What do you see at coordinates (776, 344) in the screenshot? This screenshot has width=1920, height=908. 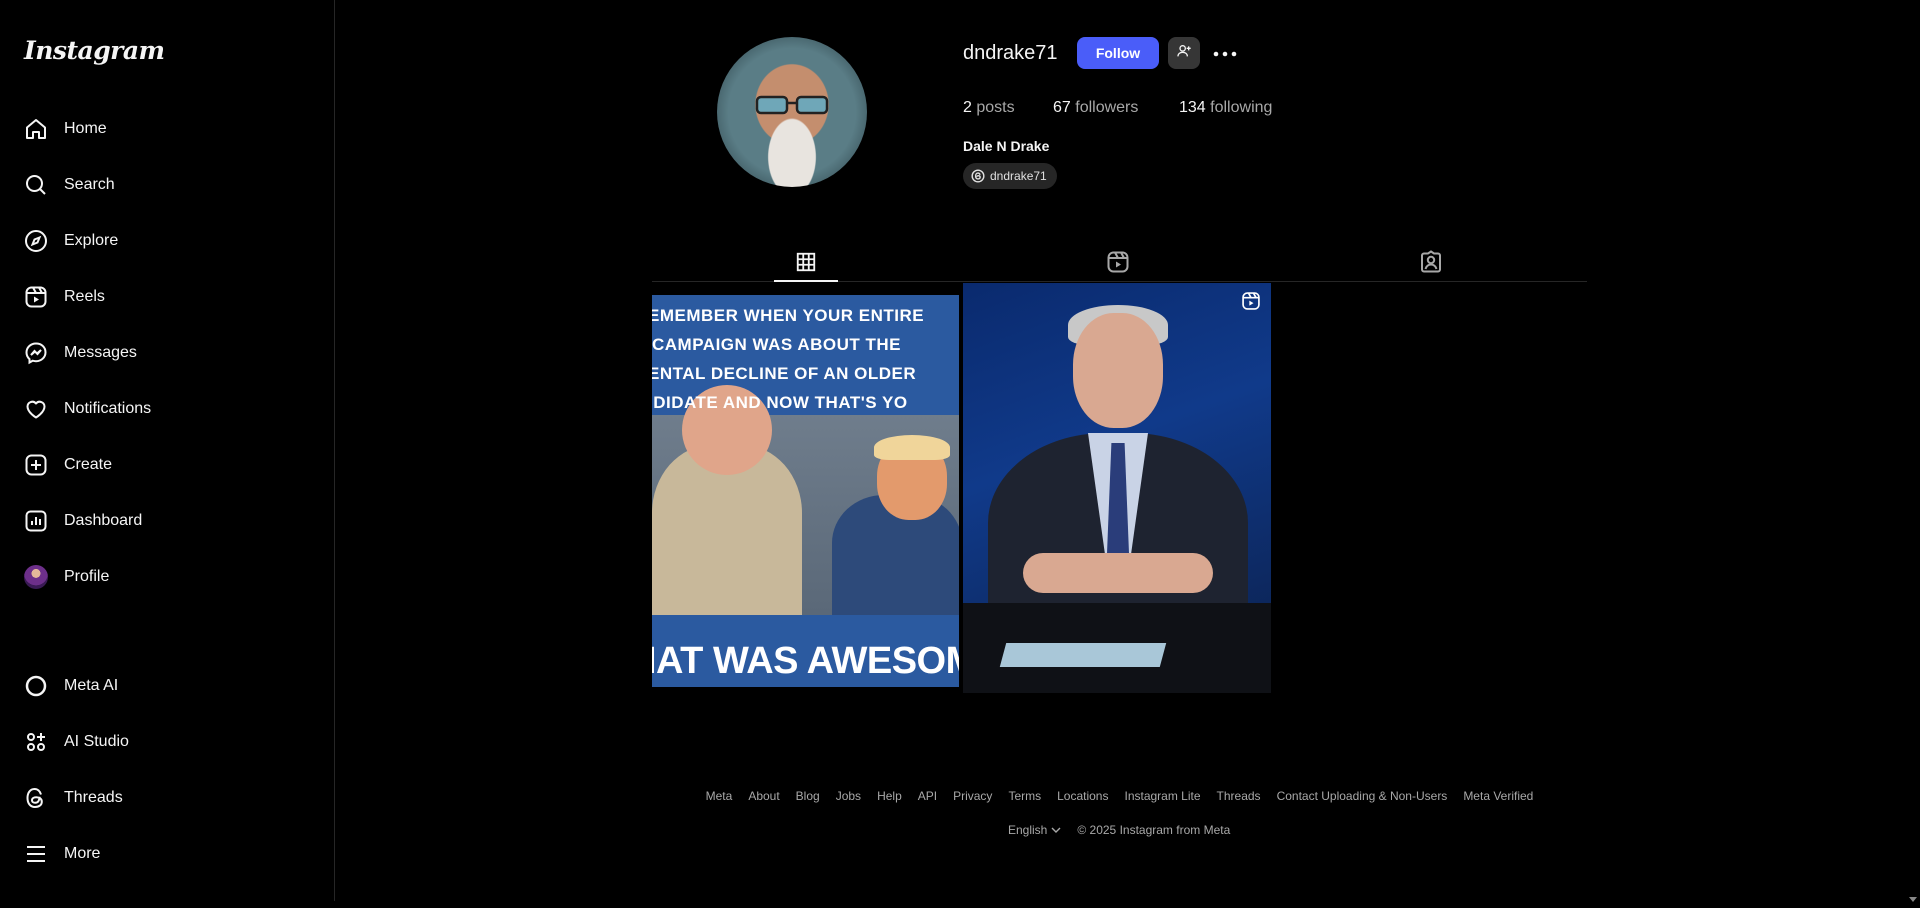 I see `caption-line: CAMPAIGN WAS ABOUT THE` at bounding box center [776, 344].